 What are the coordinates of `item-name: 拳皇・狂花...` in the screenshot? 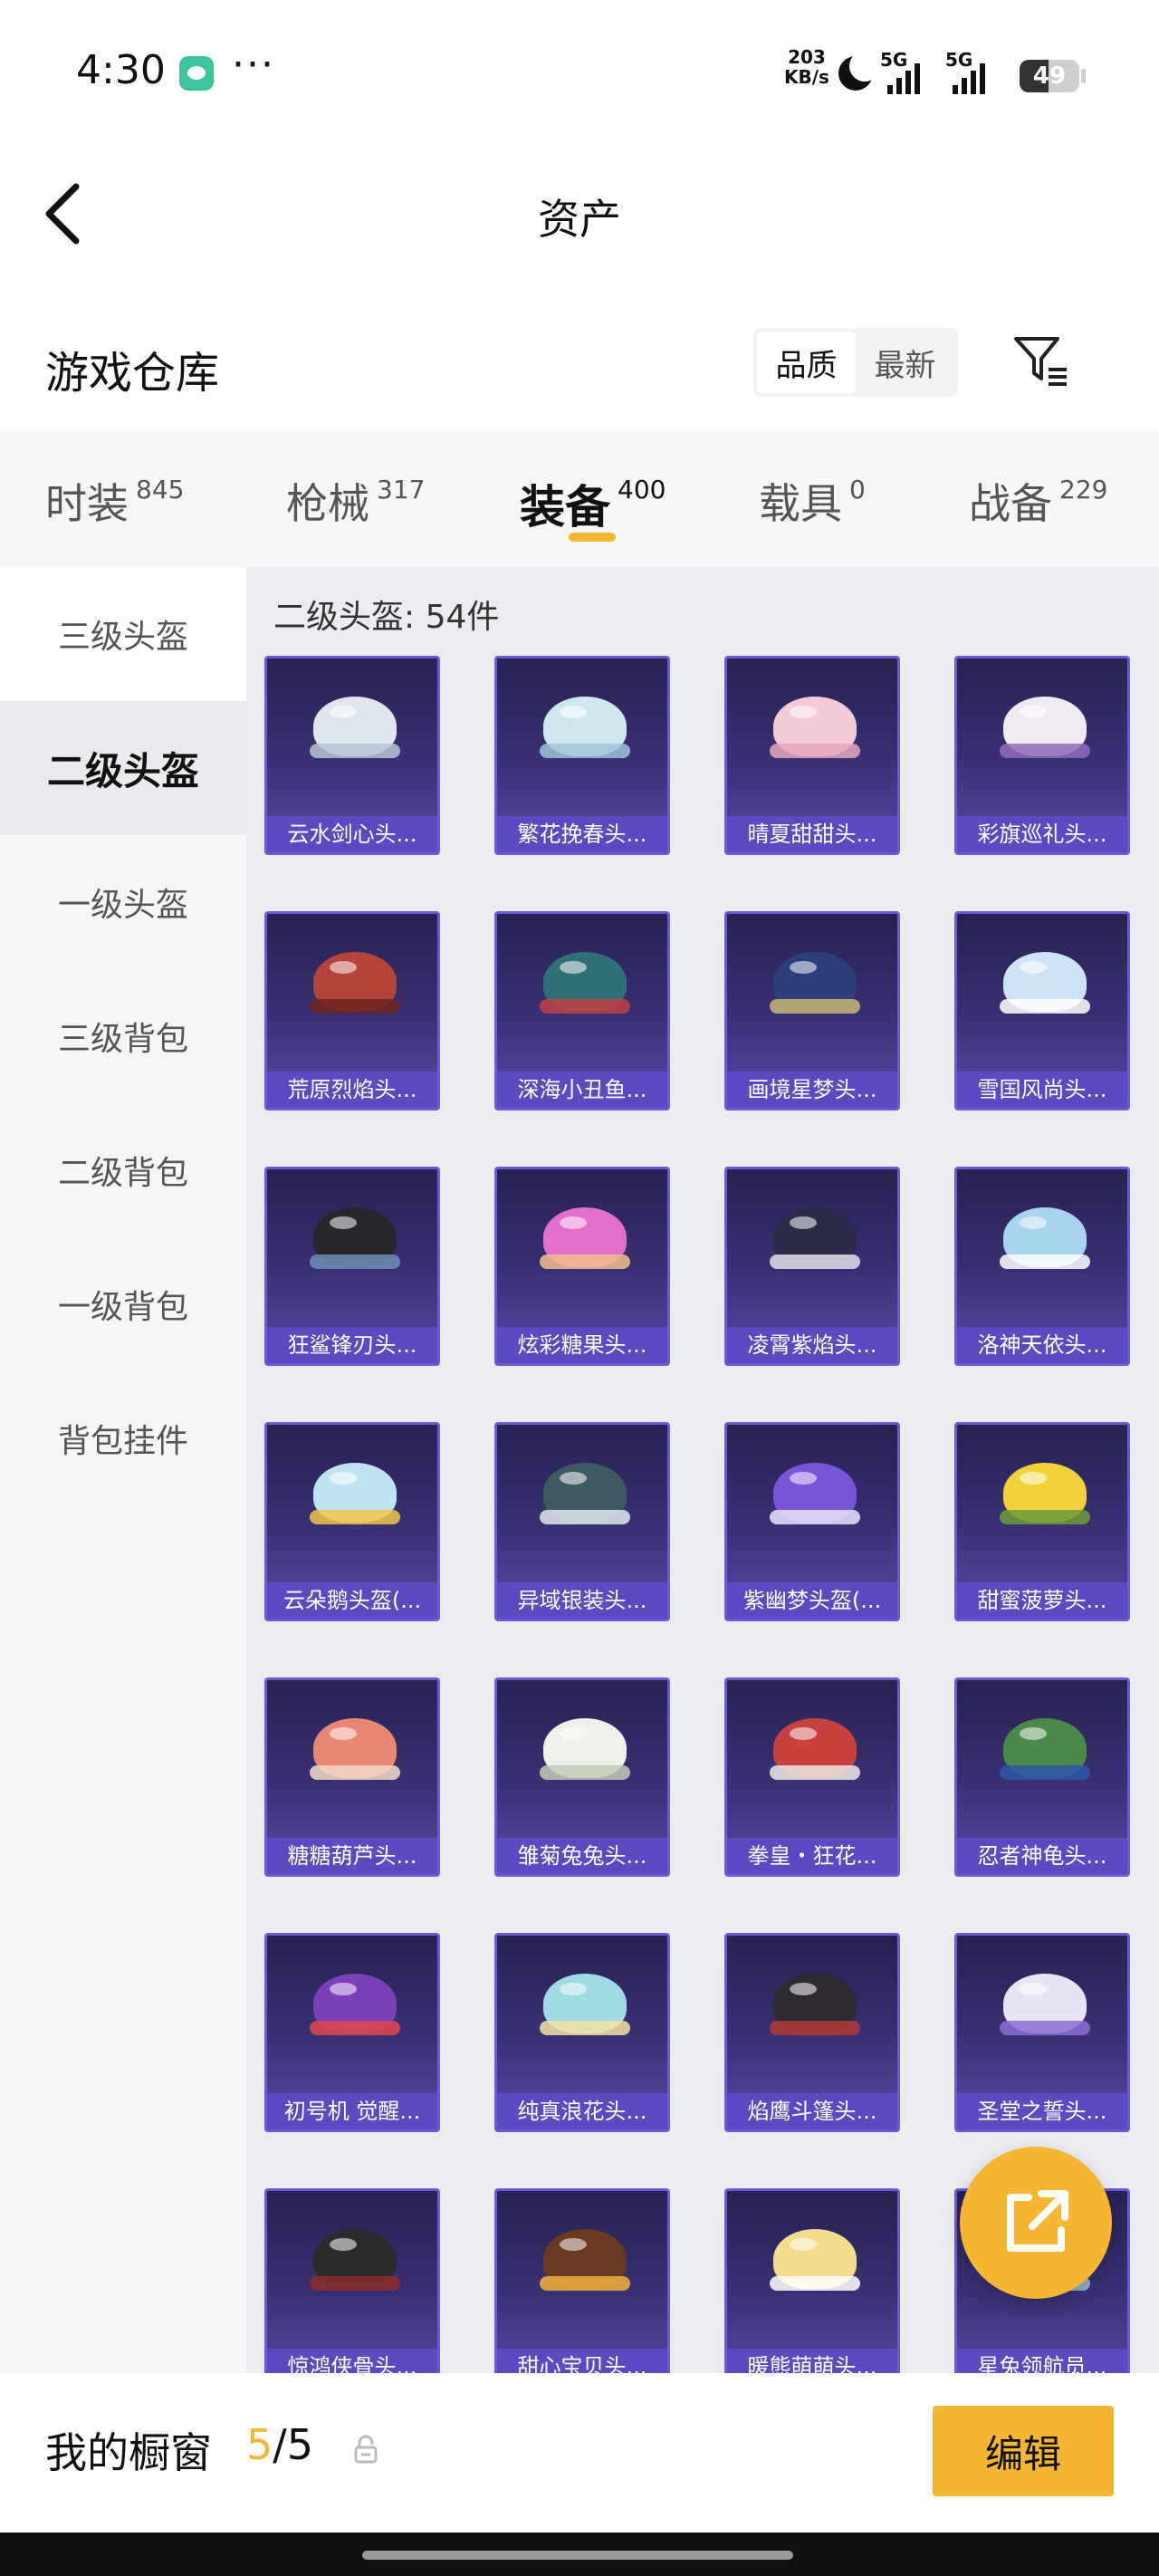 It's located at (812, 1856).